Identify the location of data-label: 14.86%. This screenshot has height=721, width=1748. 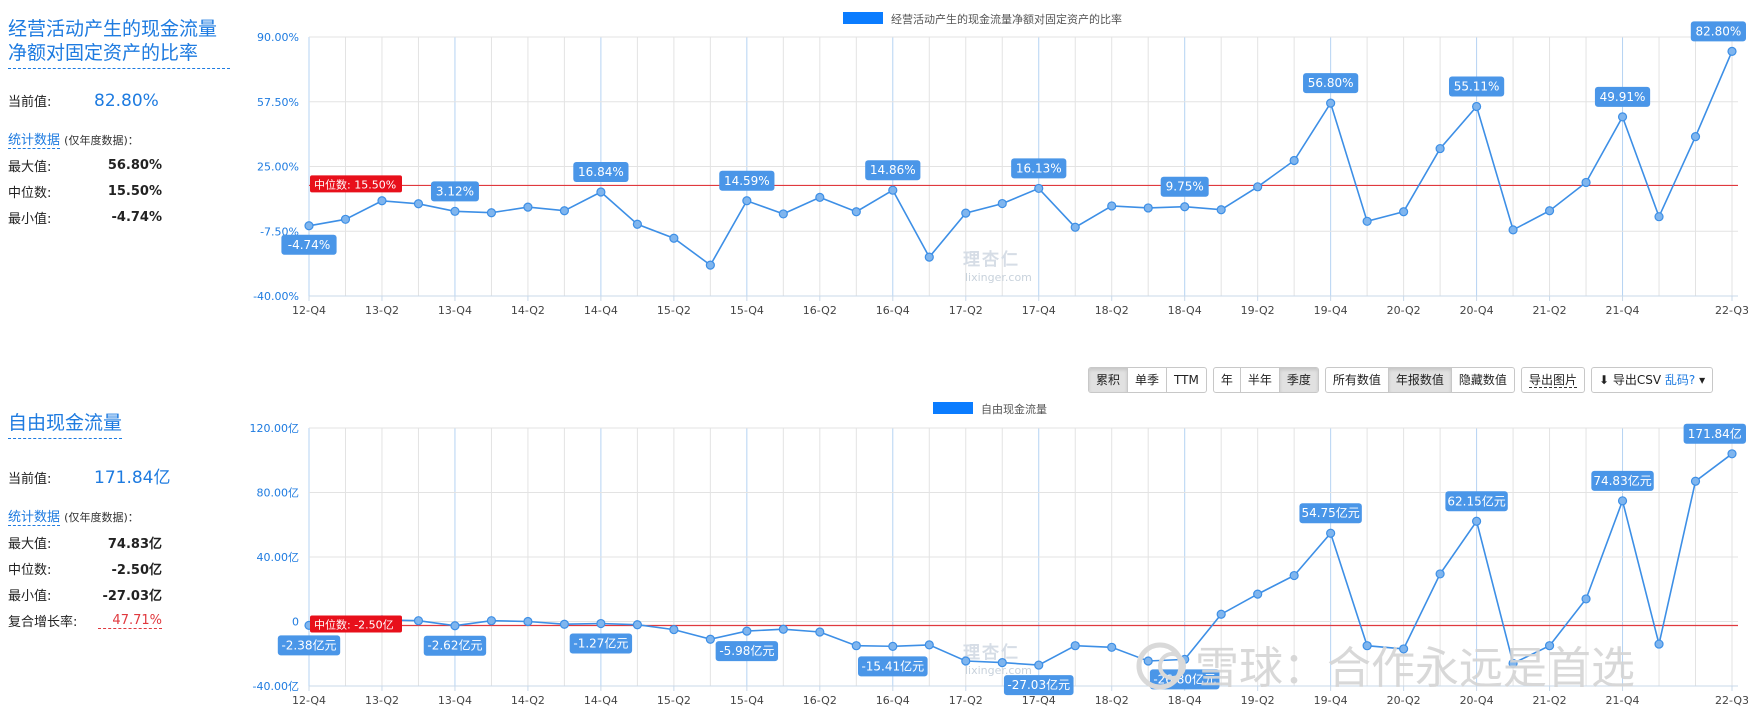
(893, 170).